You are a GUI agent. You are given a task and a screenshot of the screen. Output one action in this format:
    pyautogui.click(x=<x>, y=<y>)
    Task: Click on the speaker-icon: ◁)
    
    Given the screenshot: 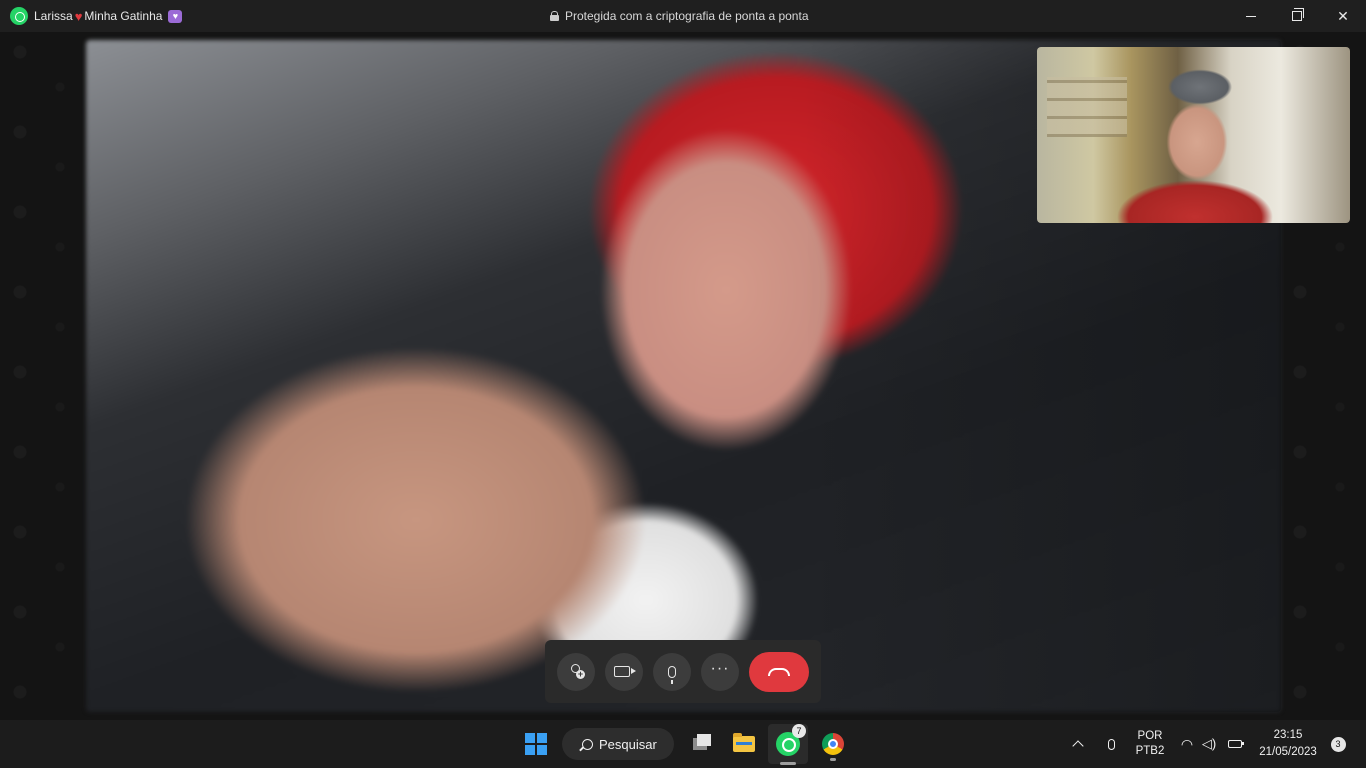 What is the action you would take?
    pyautogui.click(x=1209, y=743)
    